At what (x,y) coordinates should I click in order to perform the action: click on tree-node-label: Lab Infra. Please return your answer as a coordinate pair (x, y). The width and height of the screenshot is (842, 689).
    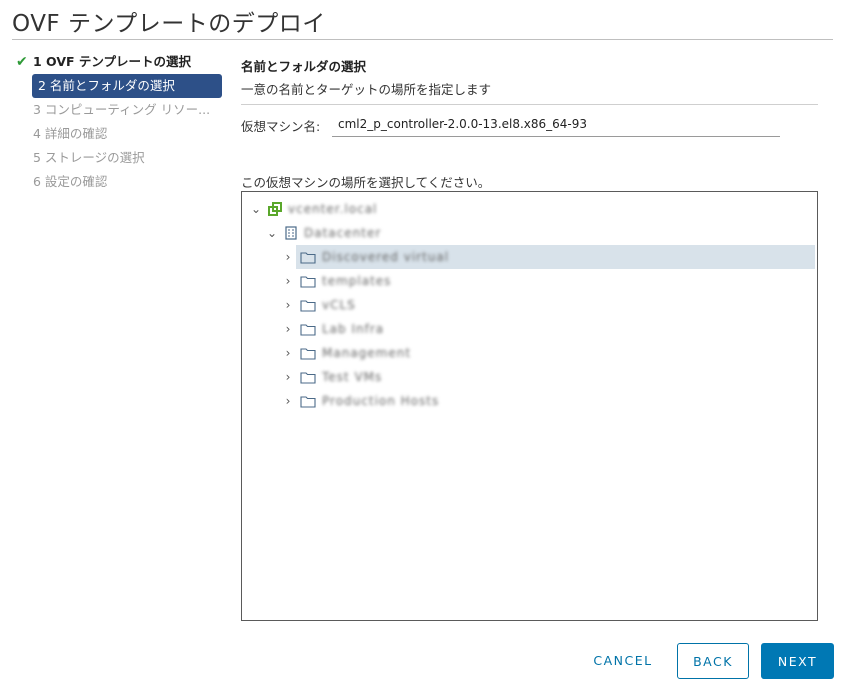
    Looking at the image, I should click on (353, 329).